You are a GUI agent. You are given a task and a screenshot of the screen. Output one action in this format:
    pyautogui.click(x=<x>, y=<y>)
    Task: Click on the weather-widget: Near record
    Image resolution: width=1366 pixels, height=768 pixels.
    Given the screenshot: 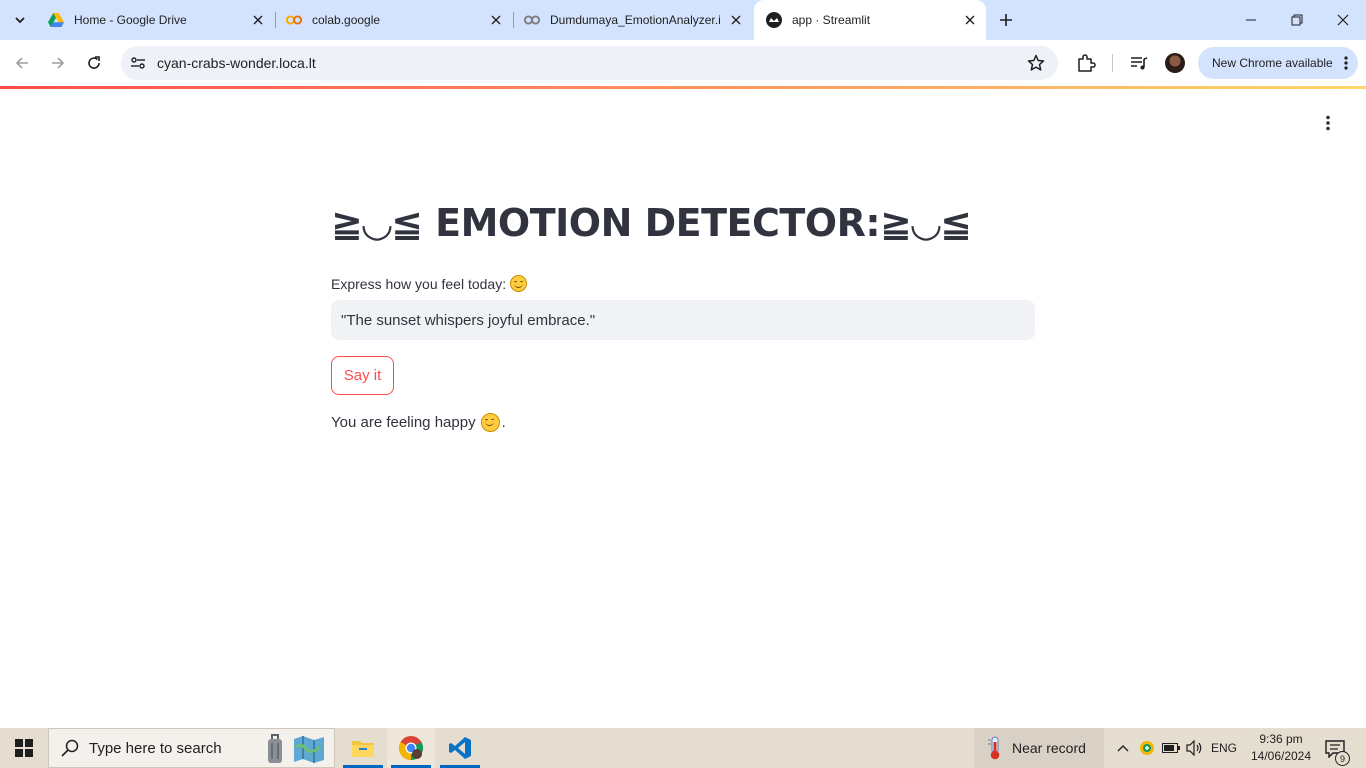 What is the action you would take?
    pyautogui.click(x=1039, y=748)
    